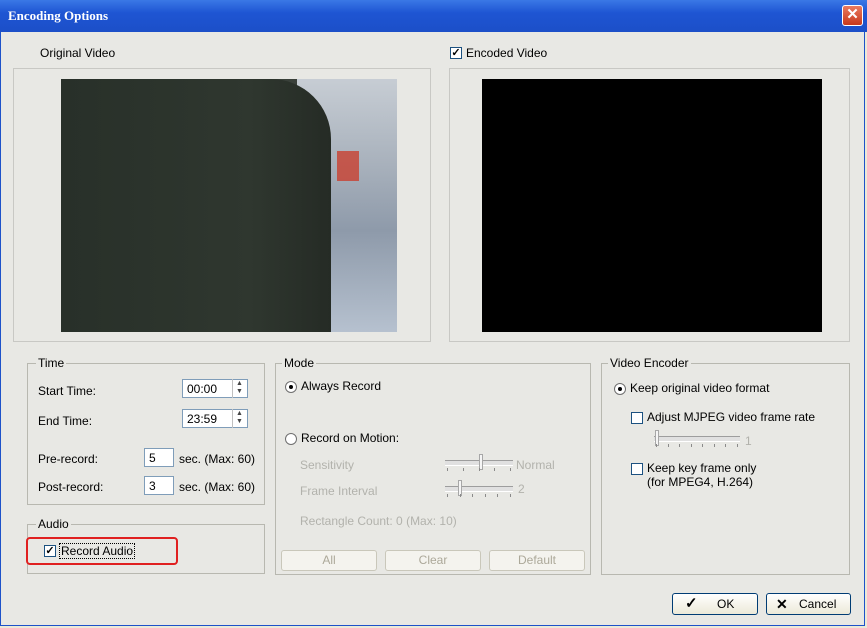  Describe the element at coordinates (726, 604) in the screenshot. I see `ok-label: OK` at that location.